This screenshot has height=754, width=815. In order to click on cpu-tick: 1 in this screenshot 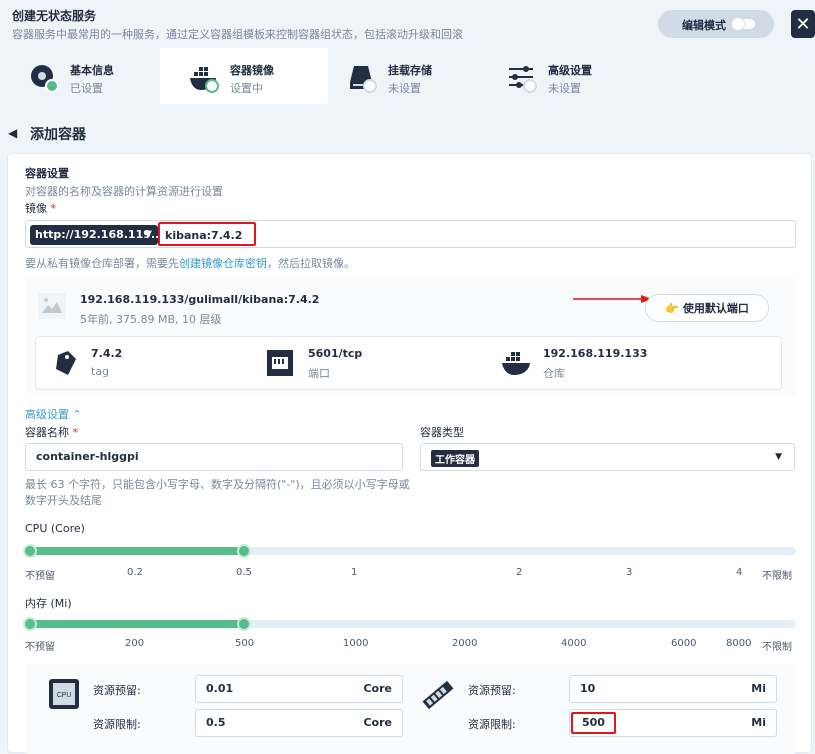, I will do `click(354, 572)`.